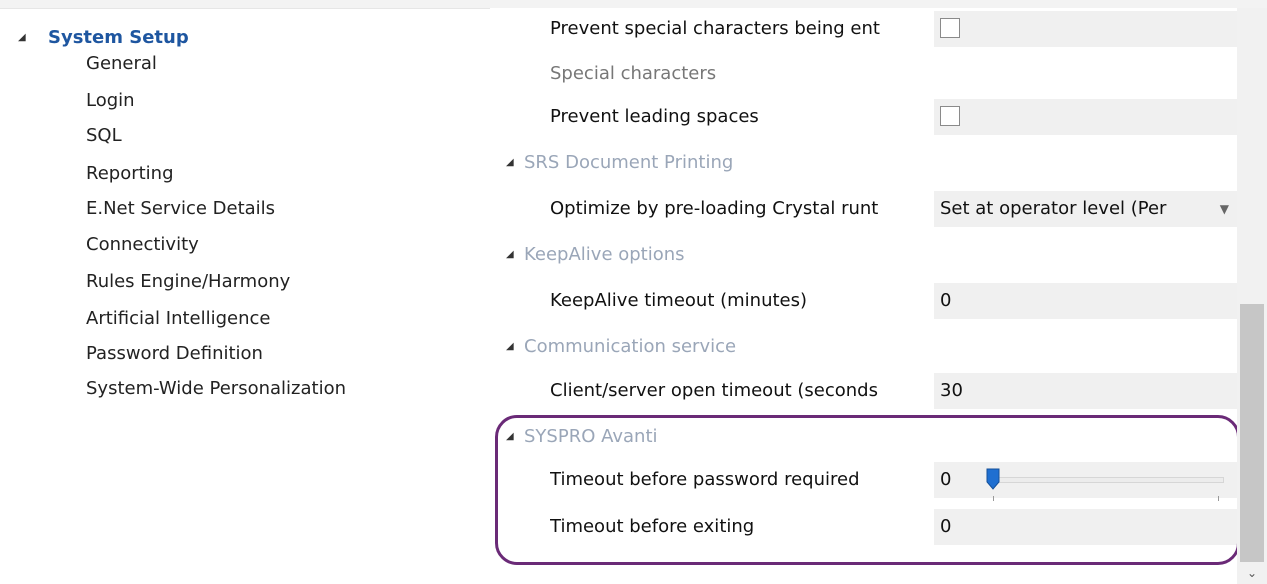 This screenshot has height=584, width=1267. Describe the element at coordinates (1252, 433) in the screenshot. I see `scrollbar-thumb` at that location.